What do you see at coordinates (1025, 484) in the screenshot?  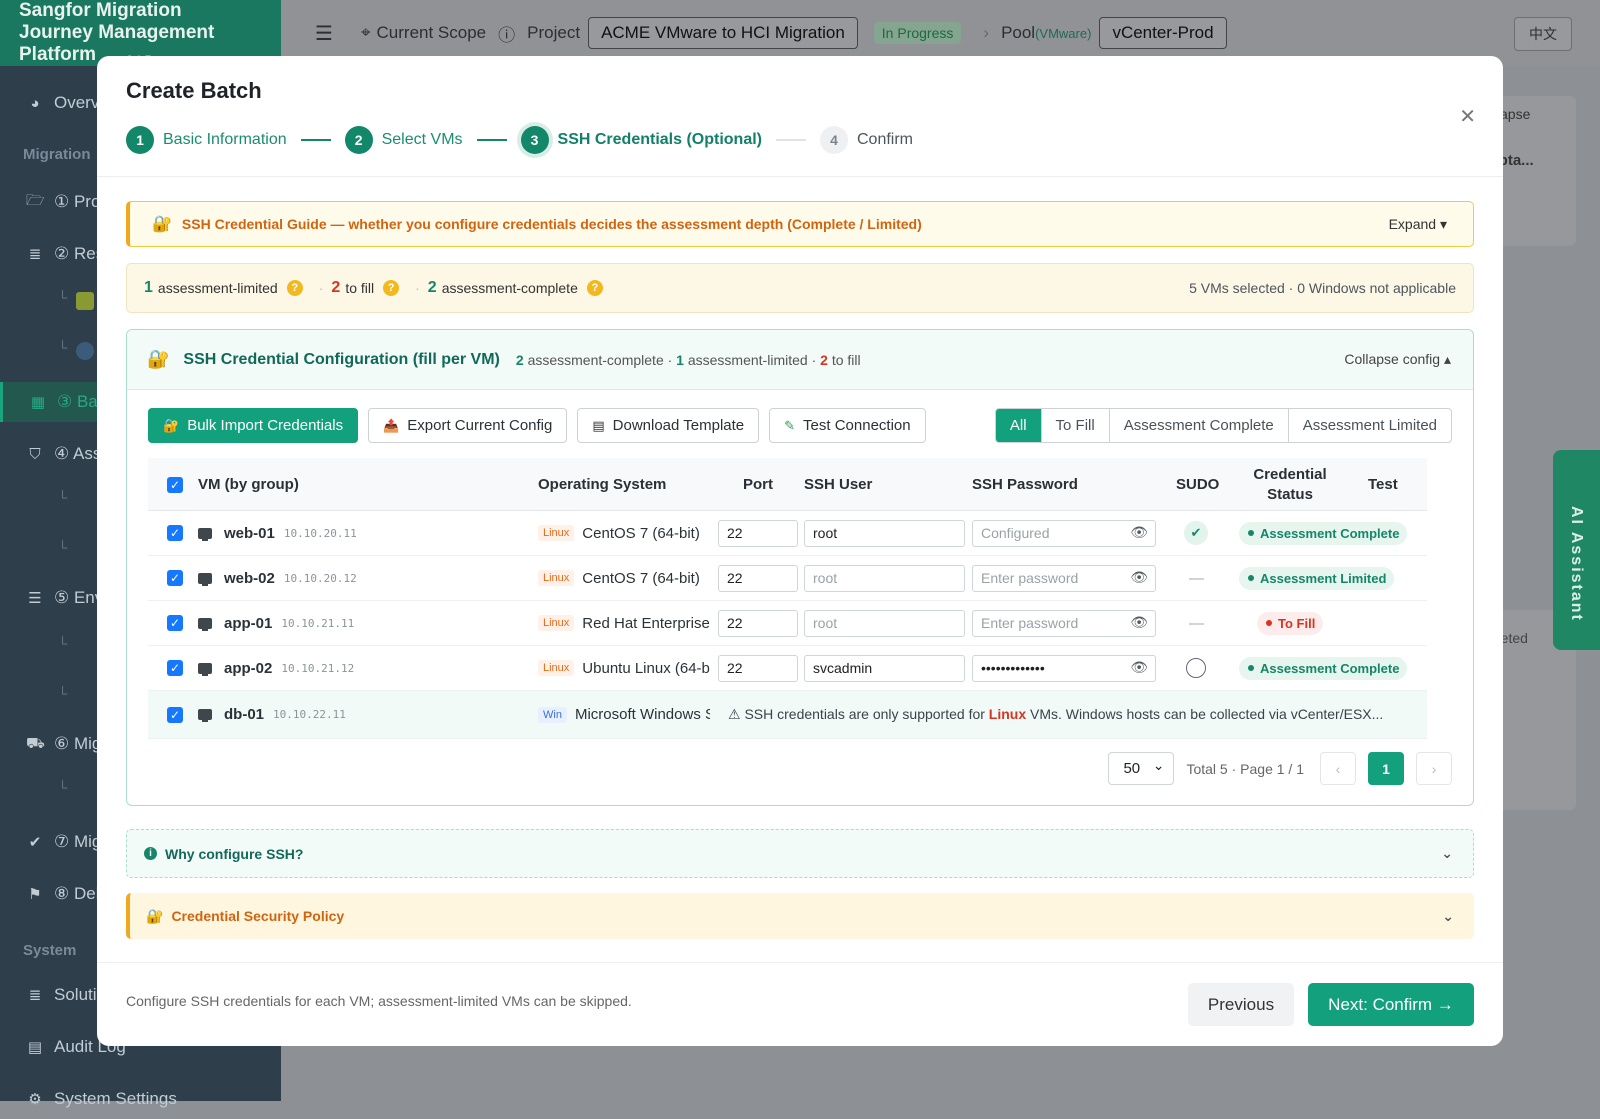 I see `column-ssh-password: SSH Password` at bounding box center [1025, 484].